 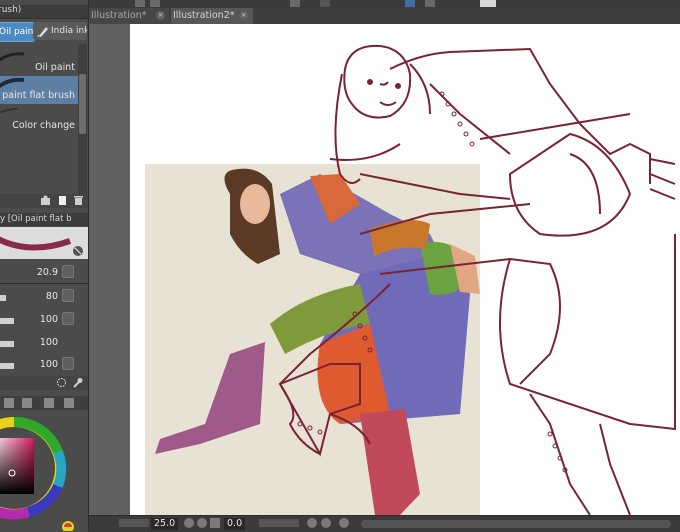 What do you see at coordinates (37, 95) in the screenshot?
I see `brush-item-label: Oil paint flat brush` at bounding box center [37, 95].